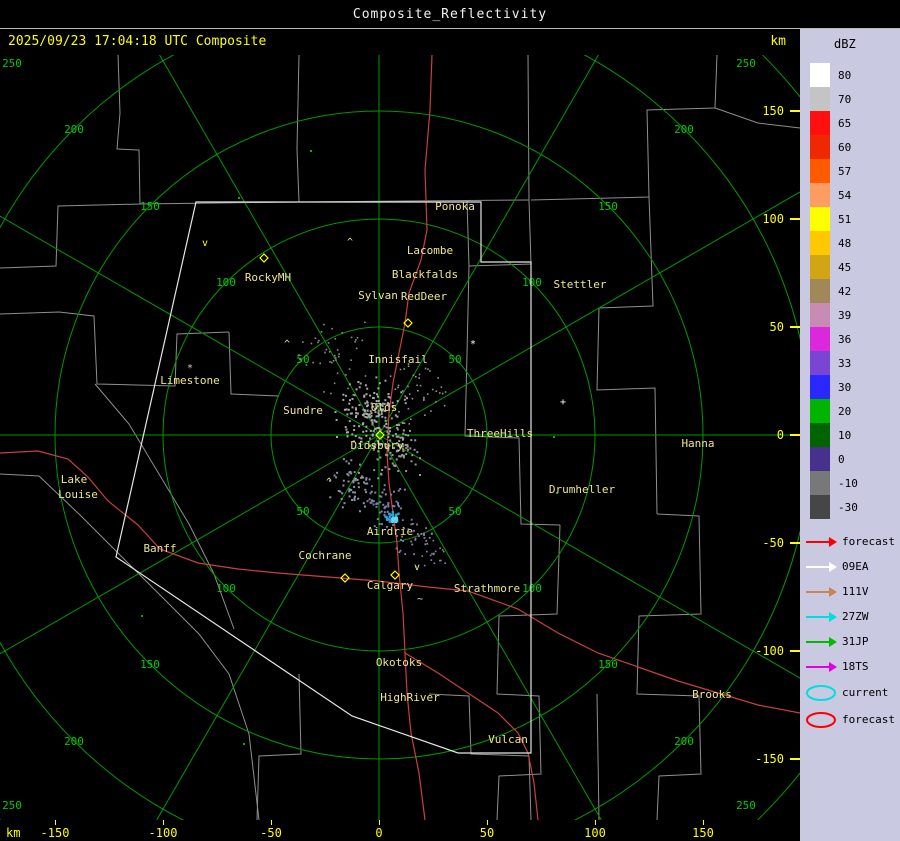  I want to click on horizontal-axis-unit-label: km, so click(13, 833).